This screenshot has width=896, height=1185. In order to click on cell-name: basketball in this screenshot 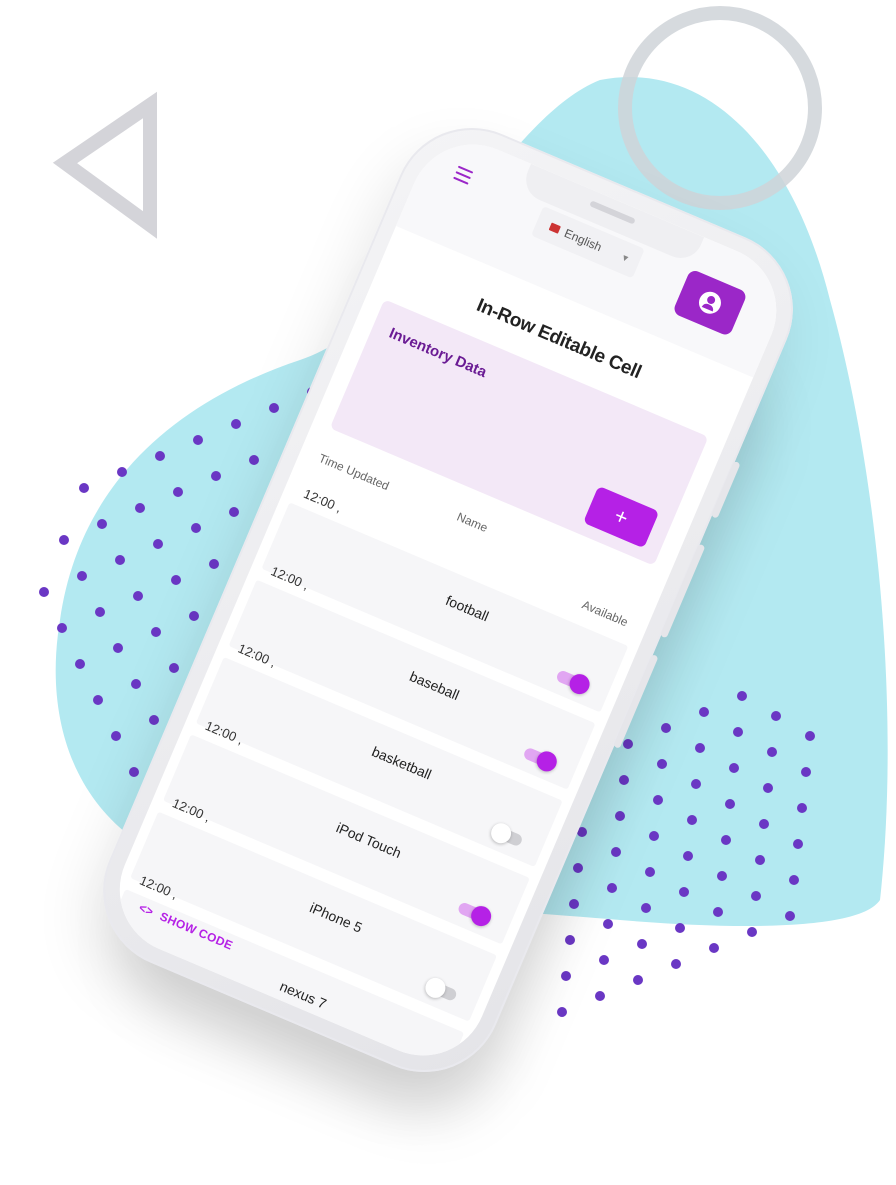, I will do `click(402, 763)`.